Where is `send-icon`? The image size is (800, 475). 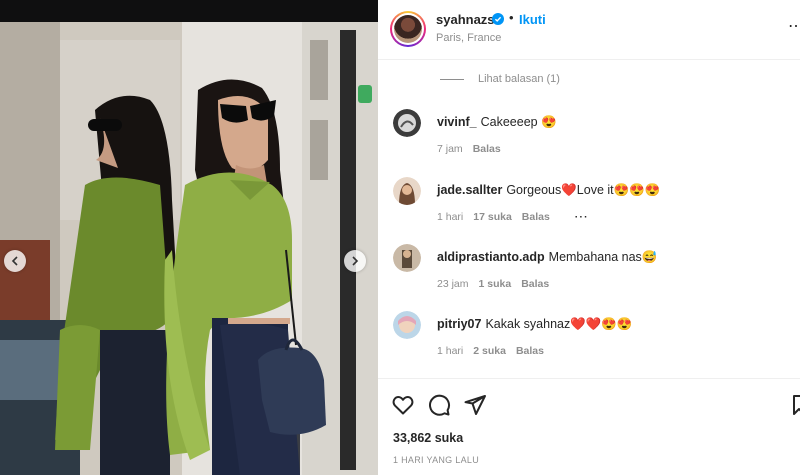 send-icon is located at coordinates (475, 405).